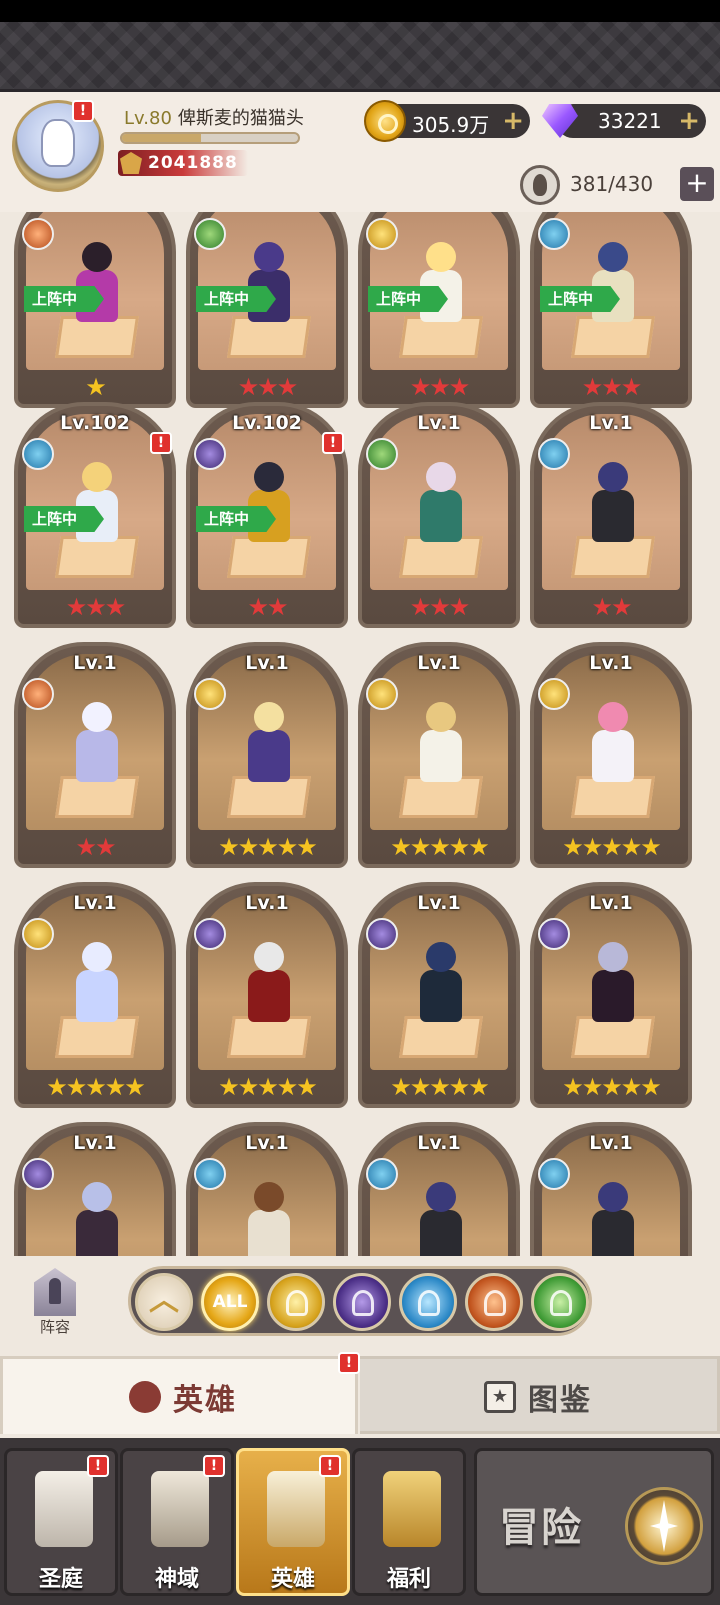 The image size is (720, 1605). I want to click on hero-tab-icon, so click(145, 1397).